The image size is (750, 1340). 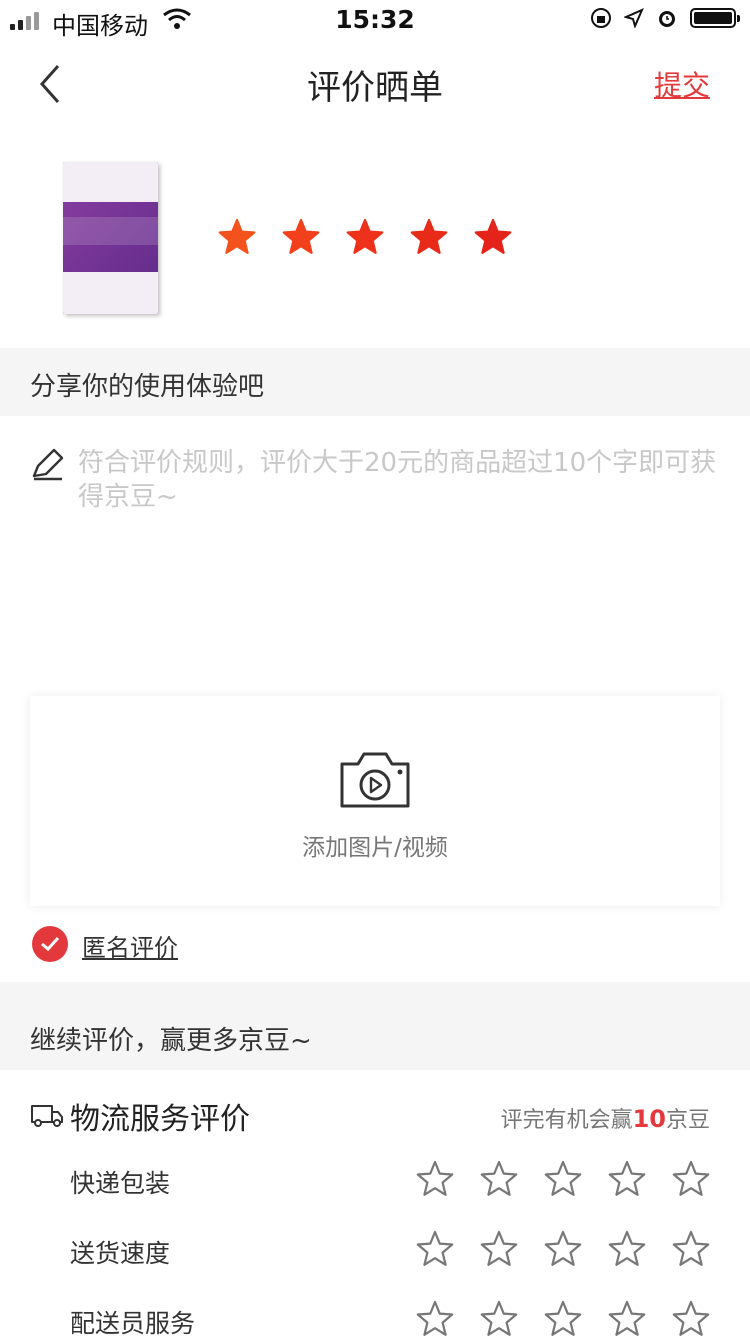 I want to click on delivery-speed-rating, so click(x=563, y=1249).